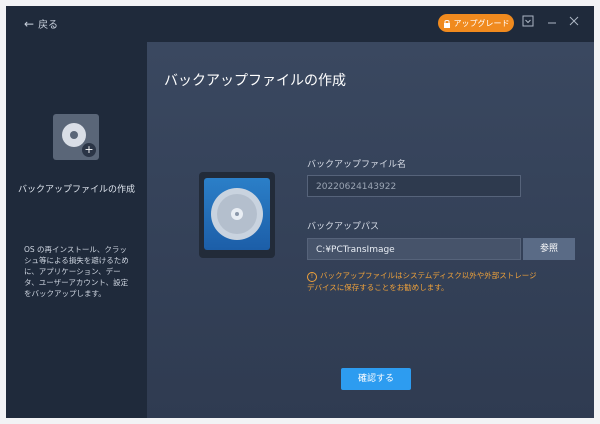 The height and width of the screenshot is (424, 600). Describe the element at coordinates (357, 165) in the screenshot. I see `filename-label: バックアップファイル名` at that location.